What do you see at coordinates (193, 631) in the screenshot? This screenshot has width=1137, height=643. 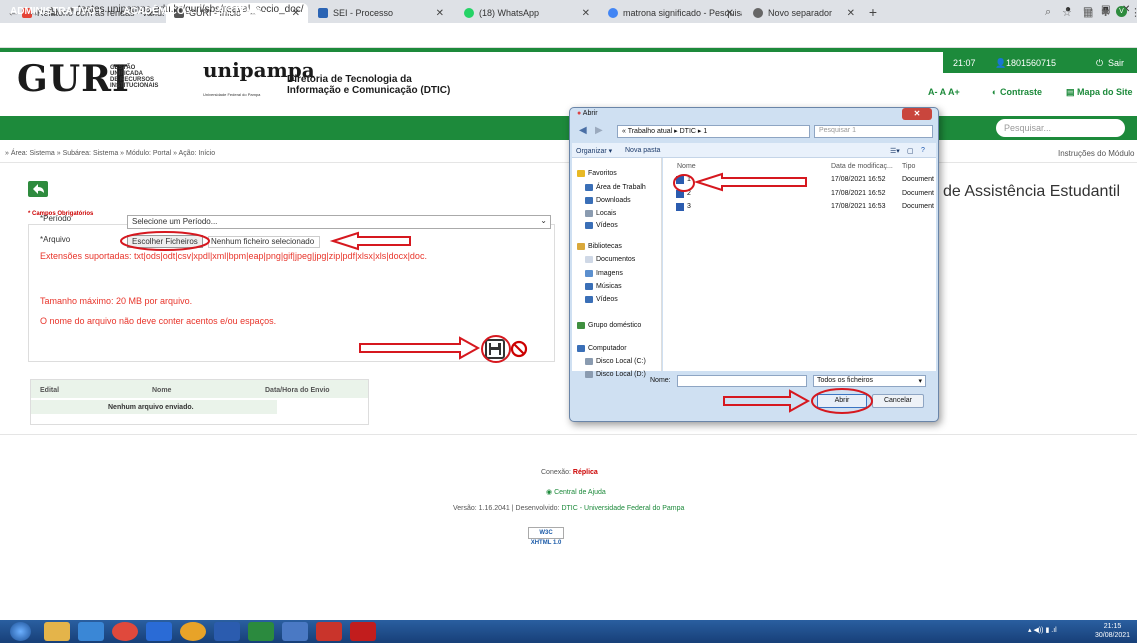 I see `firefox-icon` at bounding box center [193, 631].